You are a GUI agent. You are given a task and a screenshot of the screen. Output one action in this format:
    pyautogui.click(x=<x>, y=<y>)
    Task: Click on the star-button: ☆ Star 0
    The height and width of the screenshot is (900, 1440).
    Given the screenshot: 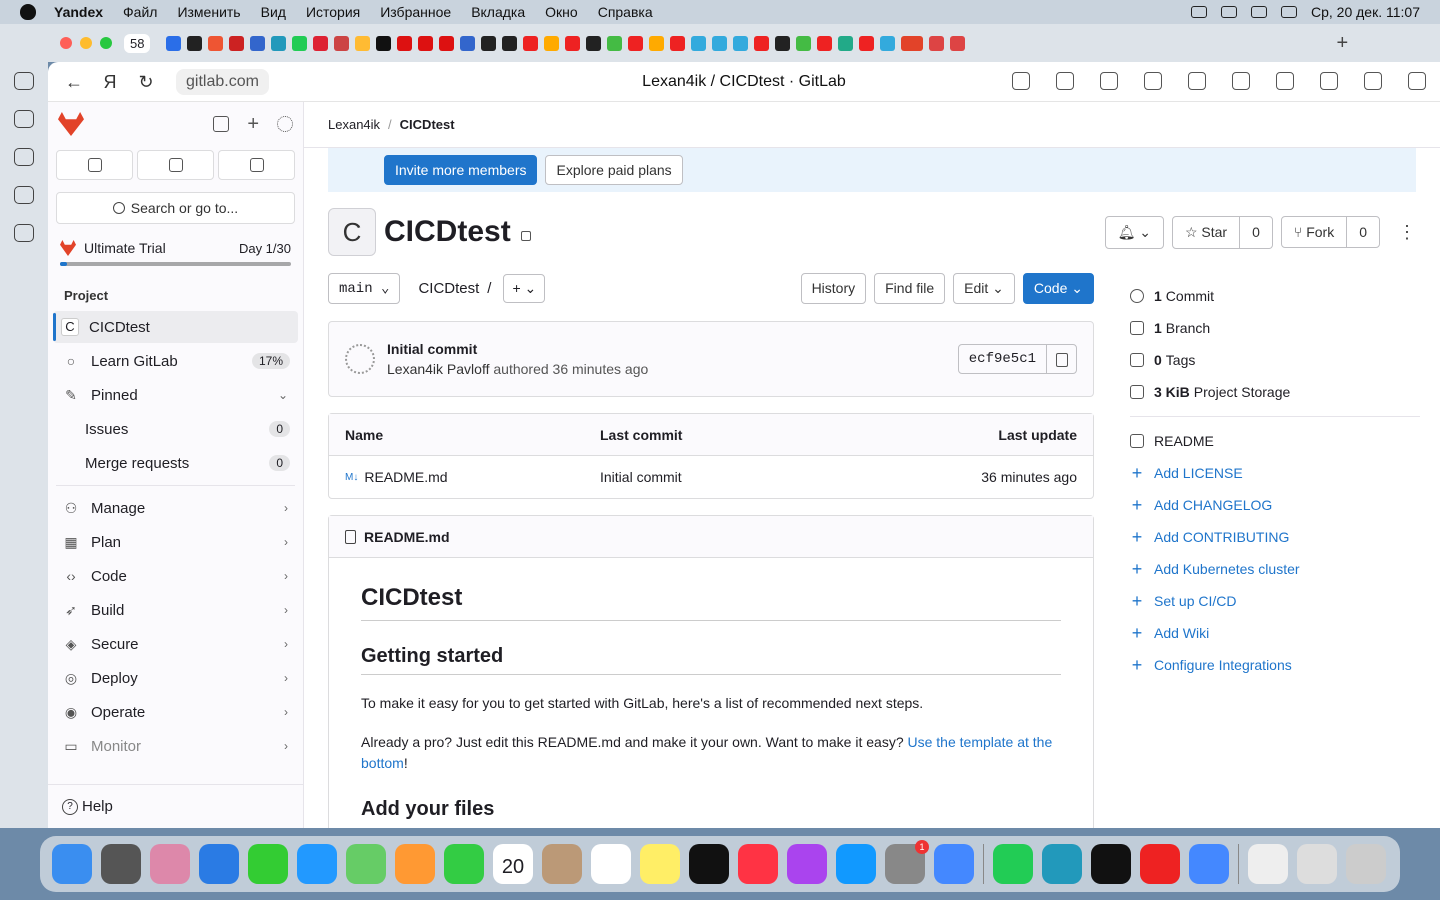 What is the action you would take?
    pyautogui.click(x=1222, y=232)
    